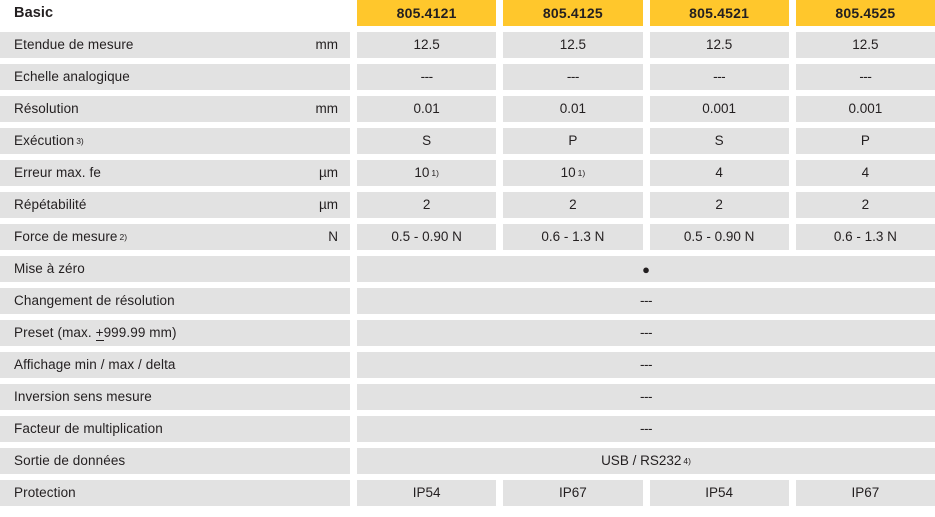  I want to click on row-label: Protection, so click(45, 493).